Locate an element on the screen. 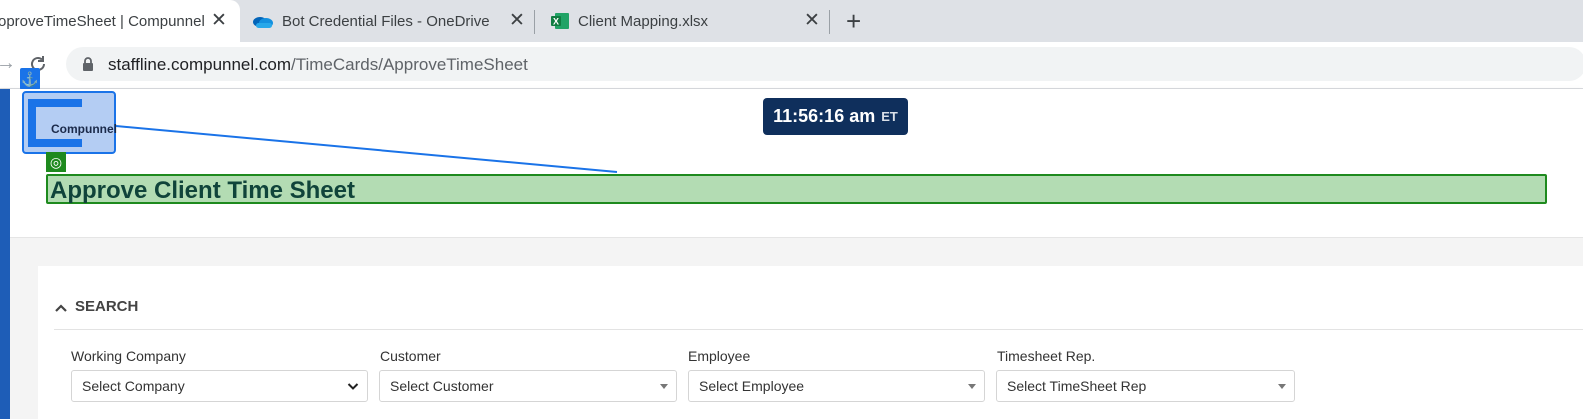  left-nav-strip is located at coordinates (5, 254).